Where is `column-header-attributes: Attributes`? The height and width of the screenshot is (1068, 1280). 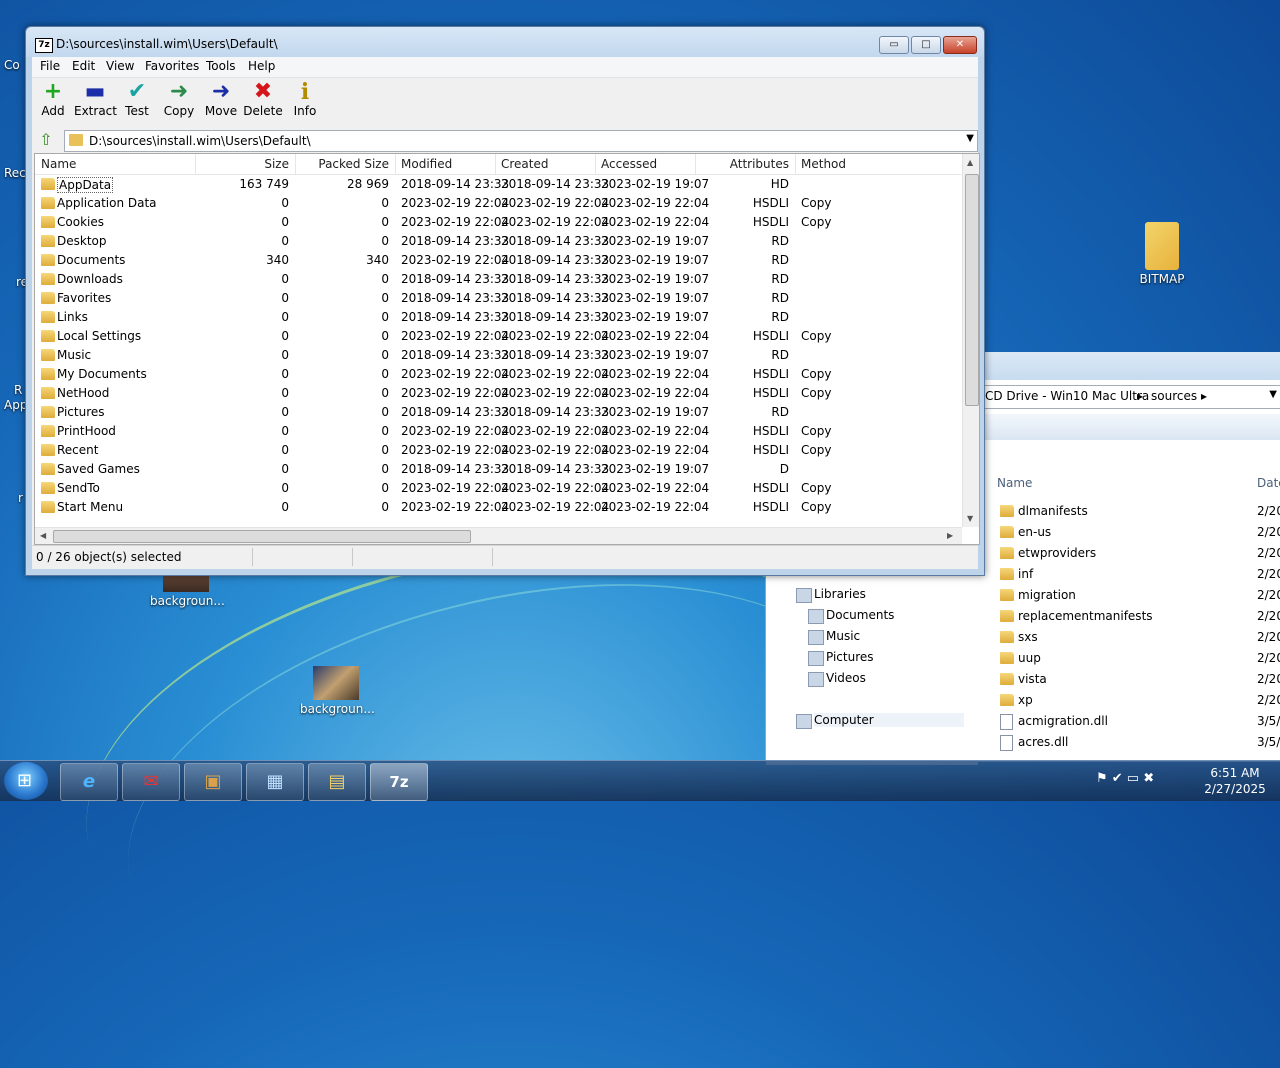 column-header-attributes: Attributes is located at coordinates (743, 164).